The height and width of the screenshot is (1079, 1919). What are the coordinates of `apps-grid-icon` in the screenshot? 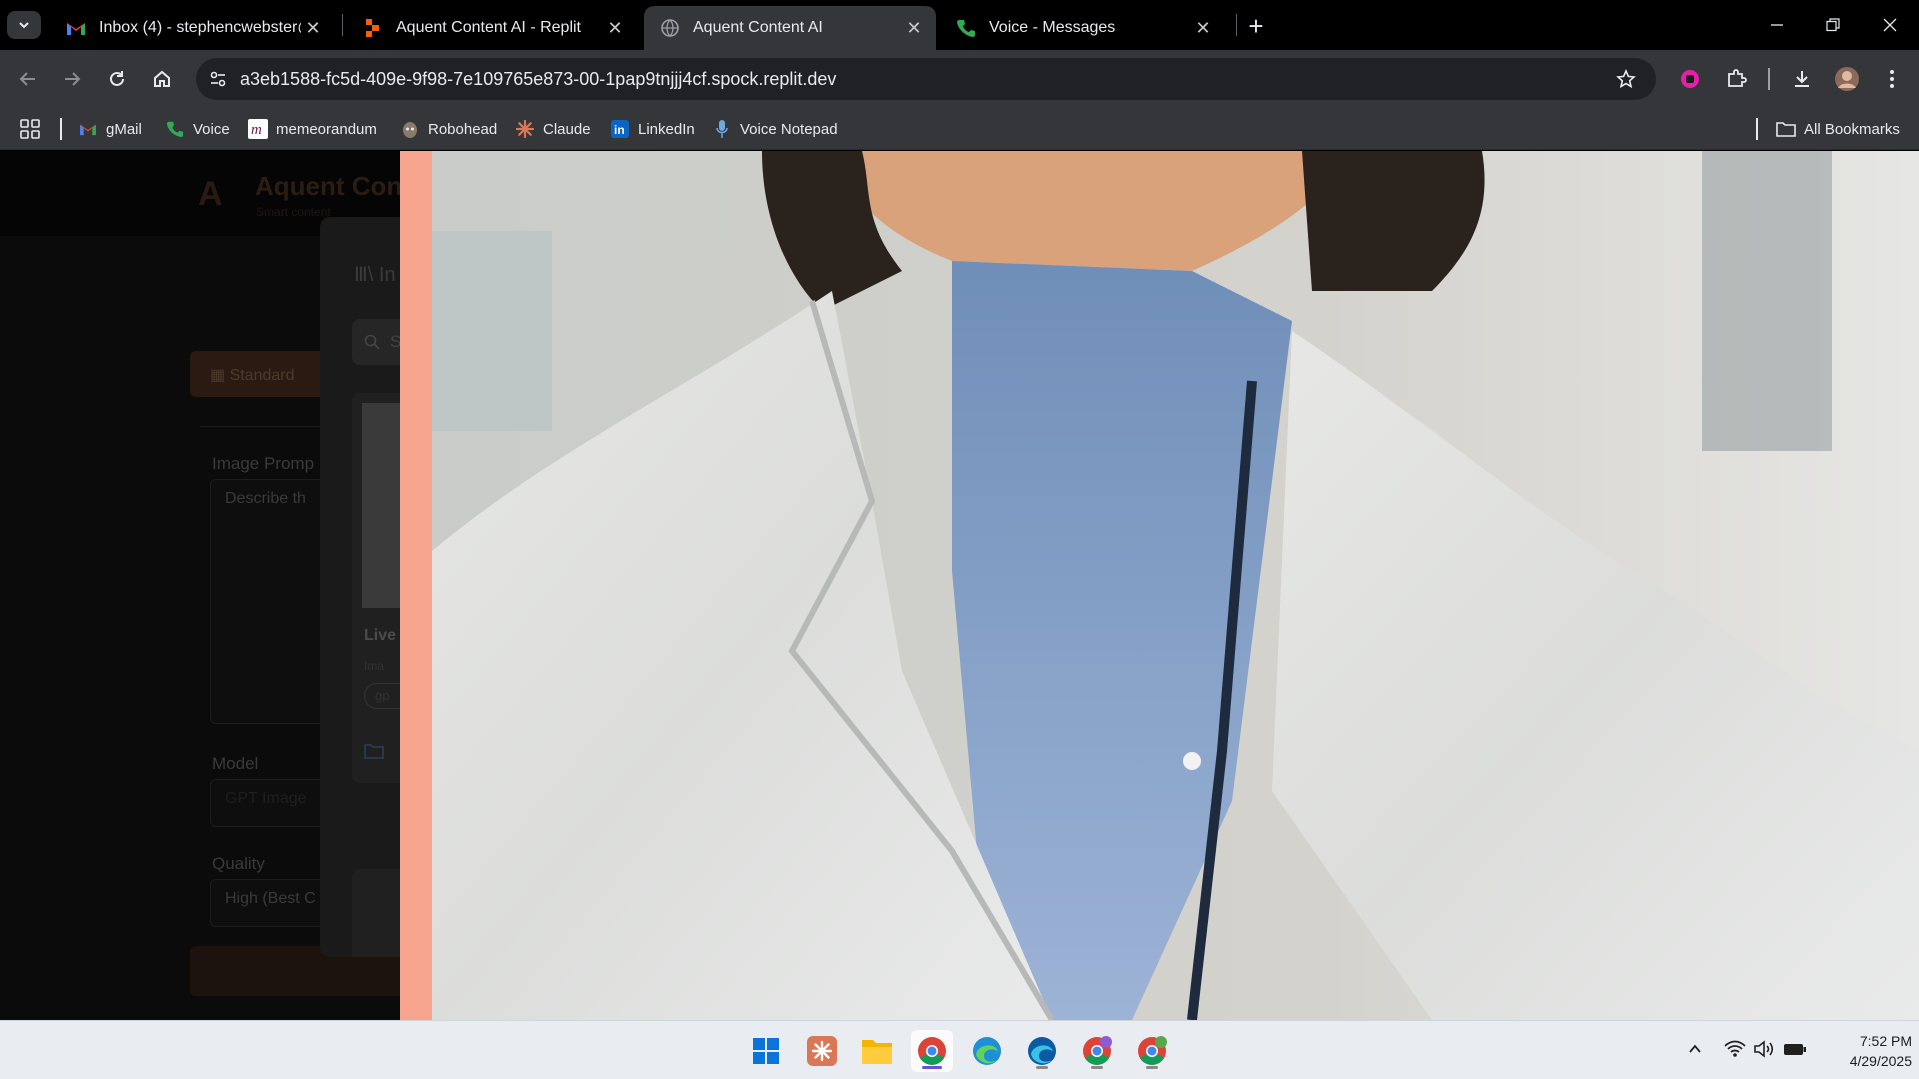 It's located at (30, 129).